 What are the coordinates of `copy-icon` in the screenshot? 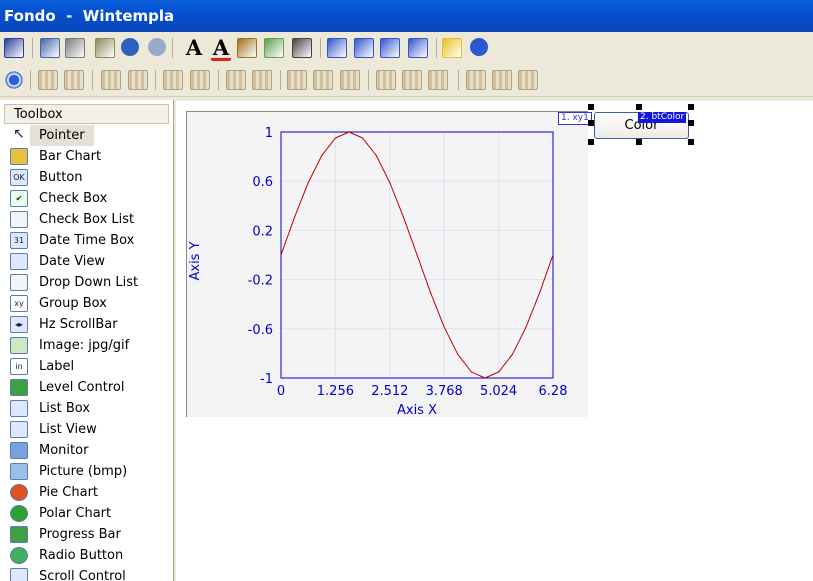 It's located at (50, 48).